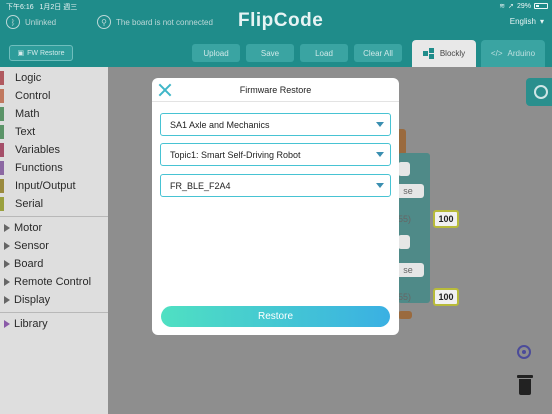 This screenshot has width=552, height=414. What do you see at coordinates (33, 96) in the screenshot?
I see `category-label: Control` at bounding box center [33, 96].